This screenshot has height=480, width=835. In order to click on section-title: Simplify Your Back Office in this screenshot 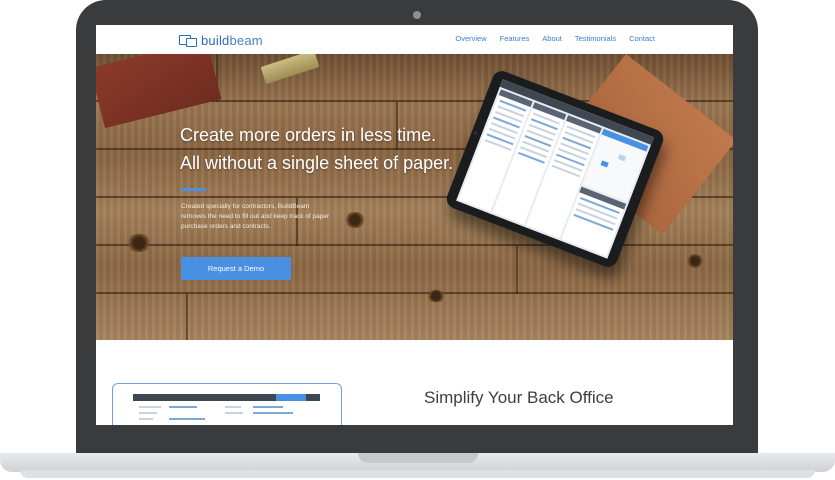, I will do `click(519, 397)`.